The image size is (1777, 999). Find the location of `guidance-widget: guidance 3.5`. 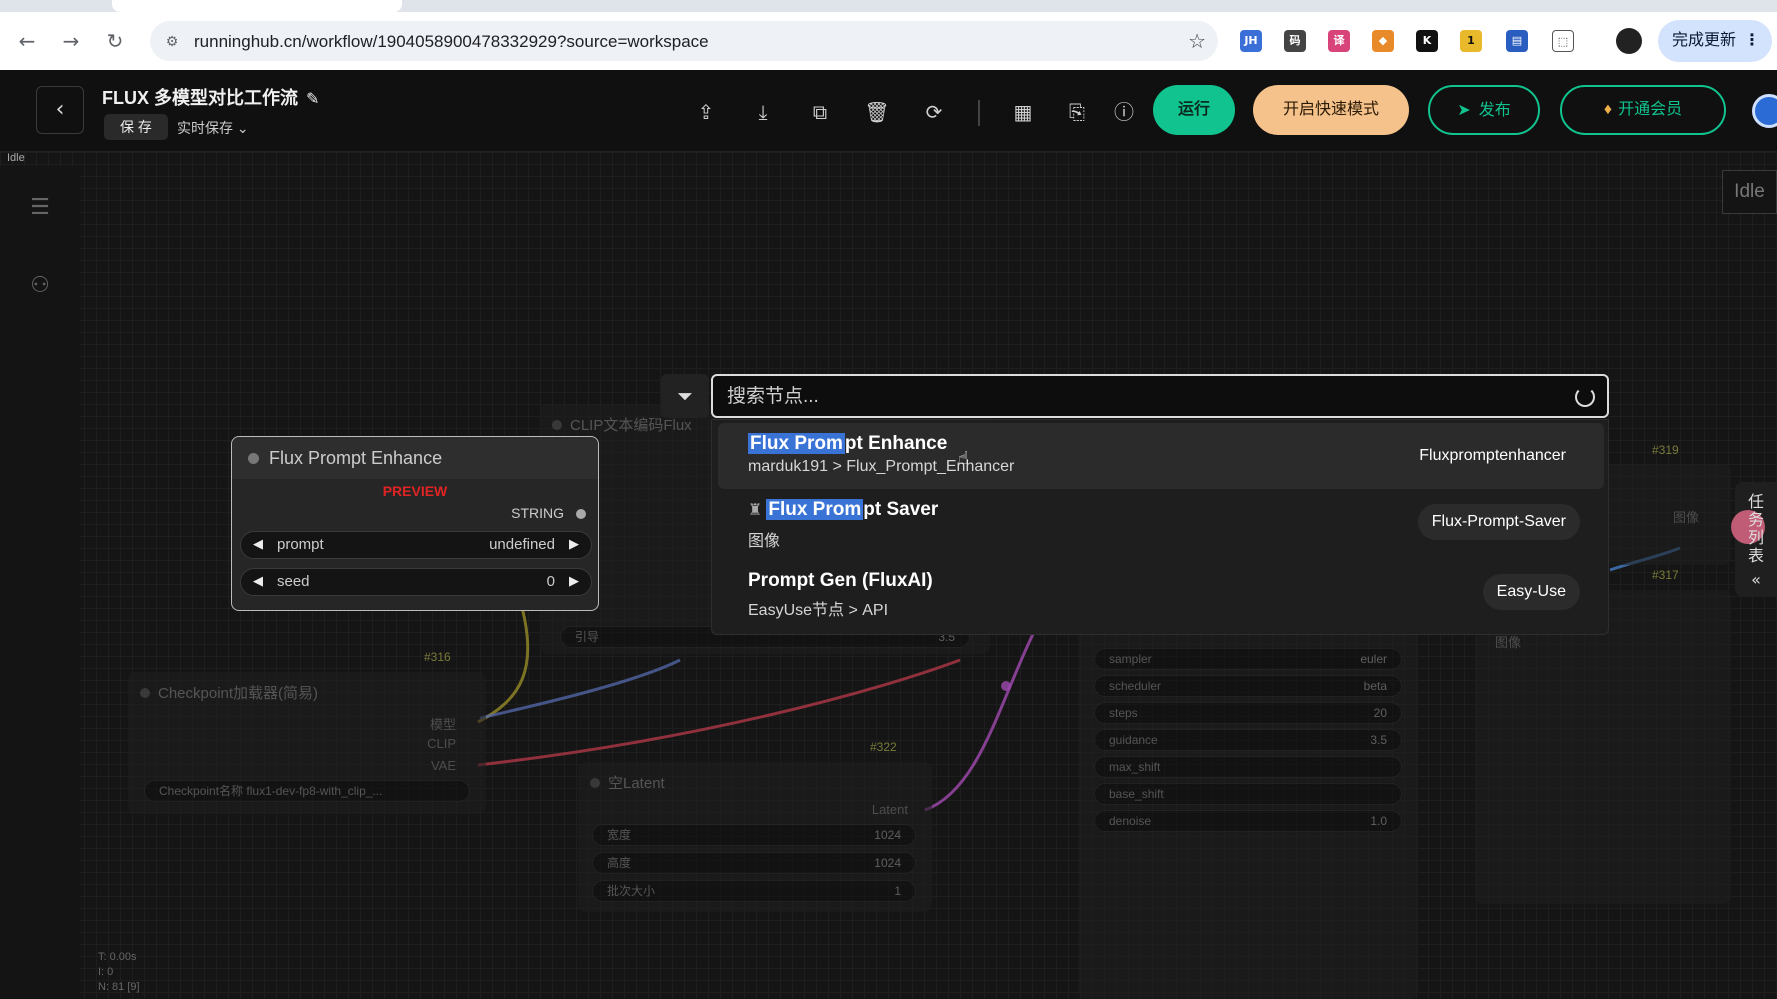

guidance-widget: guidance 3.5 is located at coordinates (1248, 740).